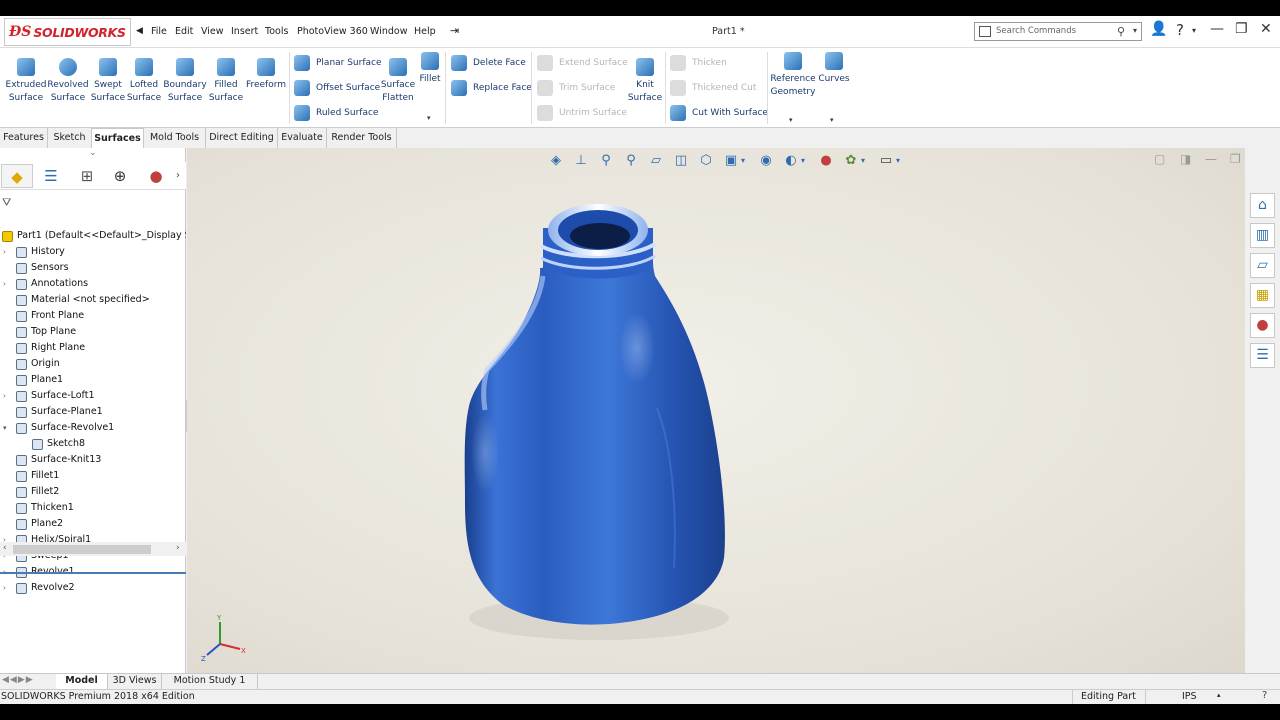 This screenshot has width=1280, height=720. I want to click on tab-model: Model, so click(82, 681).